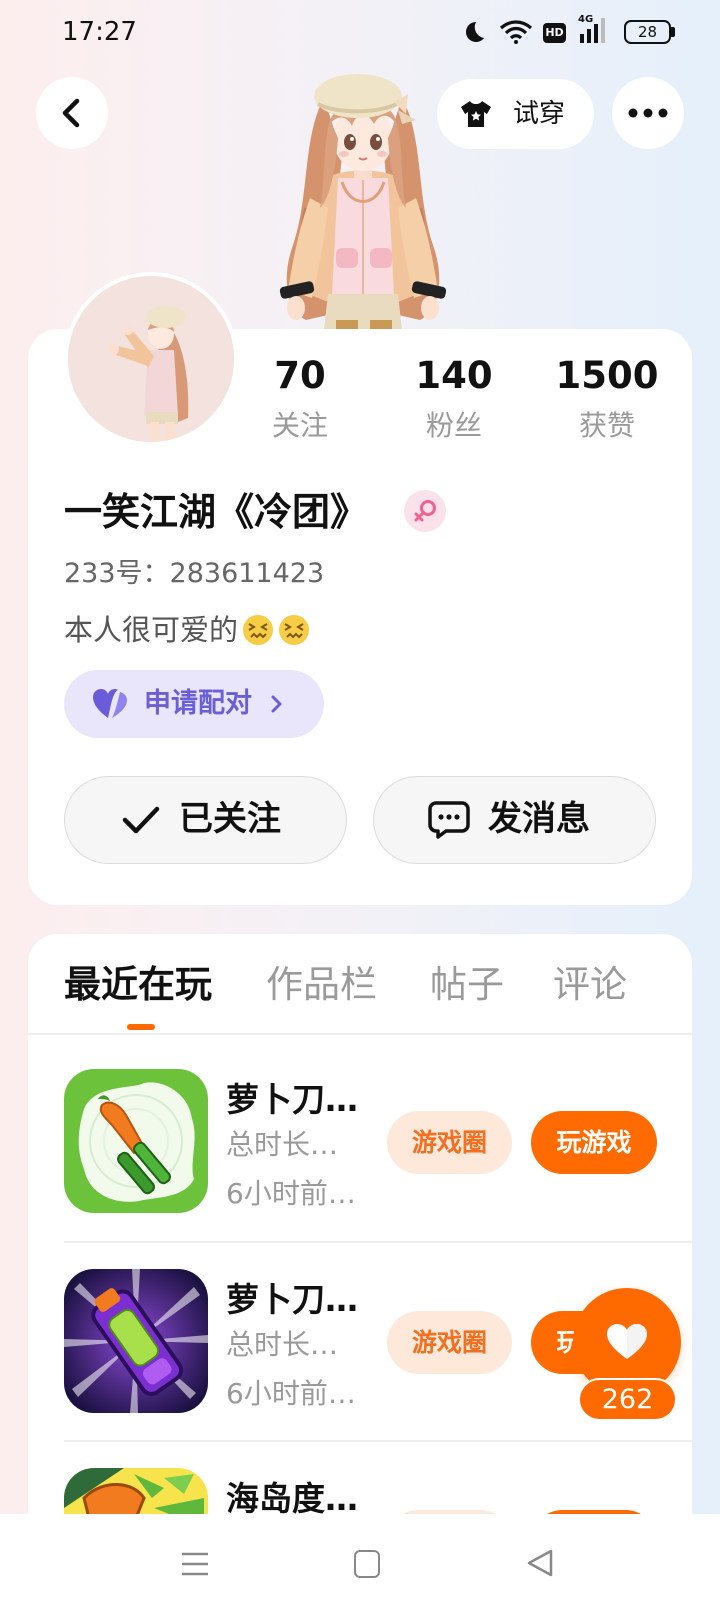 The height and width of the screenshot is (1612, 720). Describe the element at coordinates (467, 985) in the screenshot. I see `tab-posts: 帖子` at that location.